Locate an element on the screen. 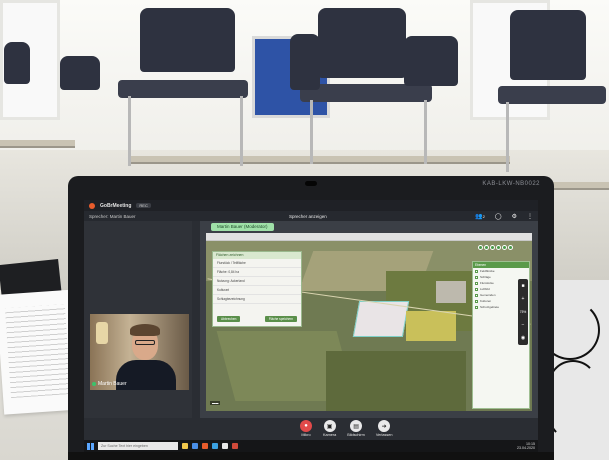 This screenshot has width=609, height=460. map-toolbar is located at coordinates (495, 247).